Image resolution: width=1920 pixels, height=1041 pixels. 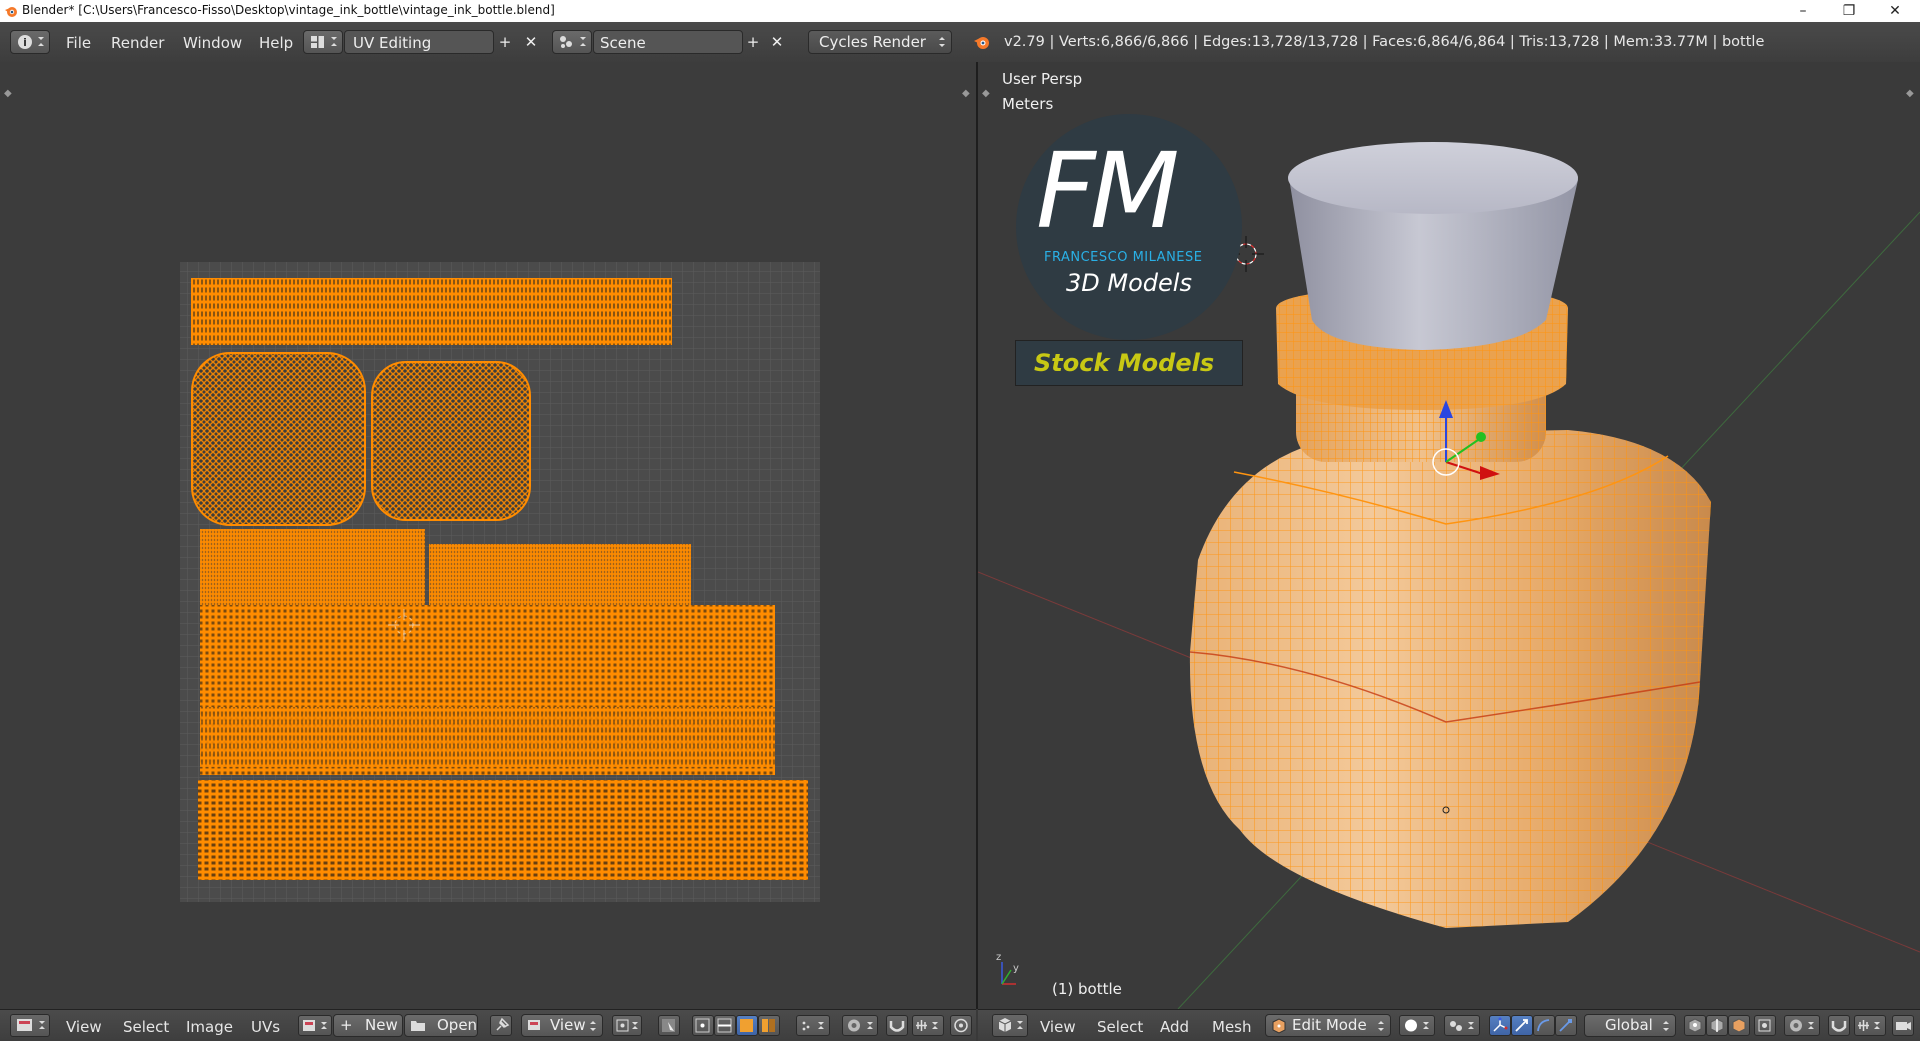 I want to click on viewport-shading-button, so click(x=1417, y=1025).